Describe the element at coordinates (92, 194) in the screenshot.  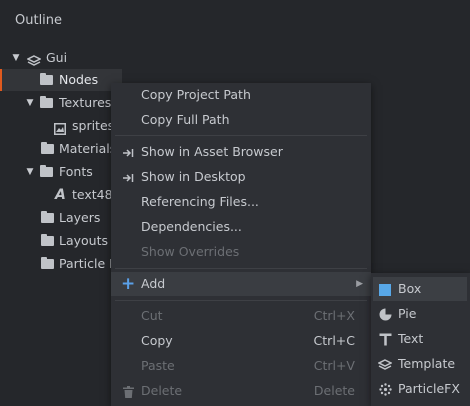
I see `tree-item-label: text48` at that location.